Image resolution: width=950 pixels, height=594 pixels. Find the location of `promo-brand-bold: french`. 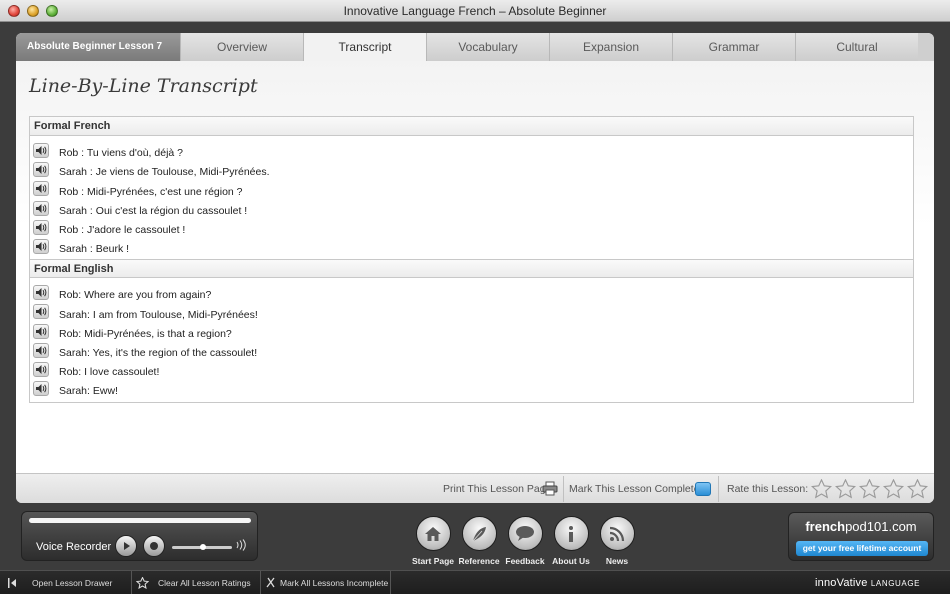

promo-brand-bold: french is located at coordinates (825, 526).